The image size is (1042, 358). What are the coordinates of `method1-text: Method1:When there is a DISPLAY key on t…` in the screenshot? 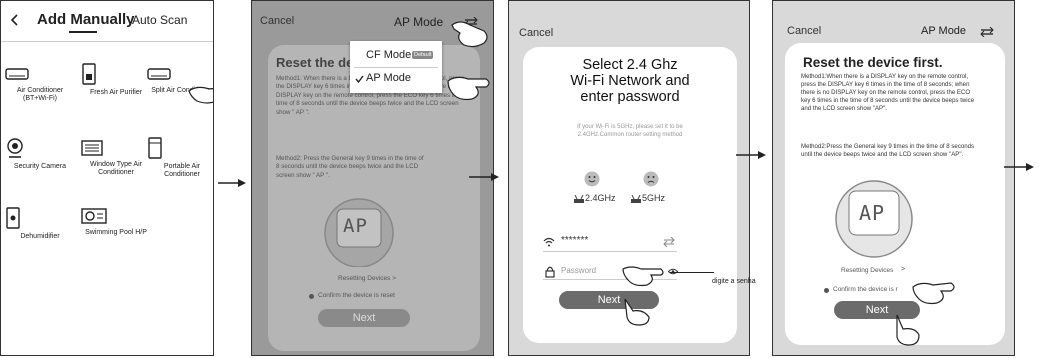 It's located at (888, 92).